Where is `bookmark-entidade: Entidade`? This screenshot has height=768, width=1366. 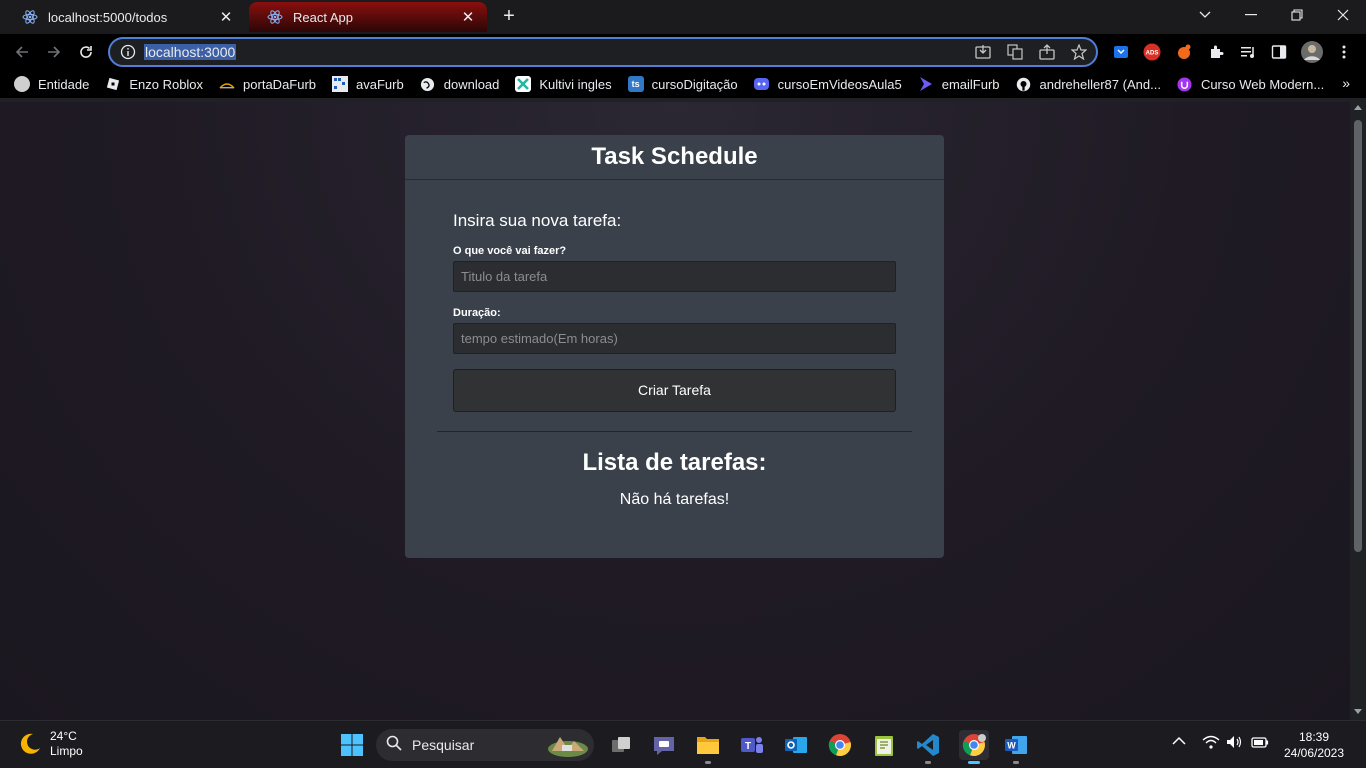
bookmark-entidade: Entidade is located at coordinates (51, 84).